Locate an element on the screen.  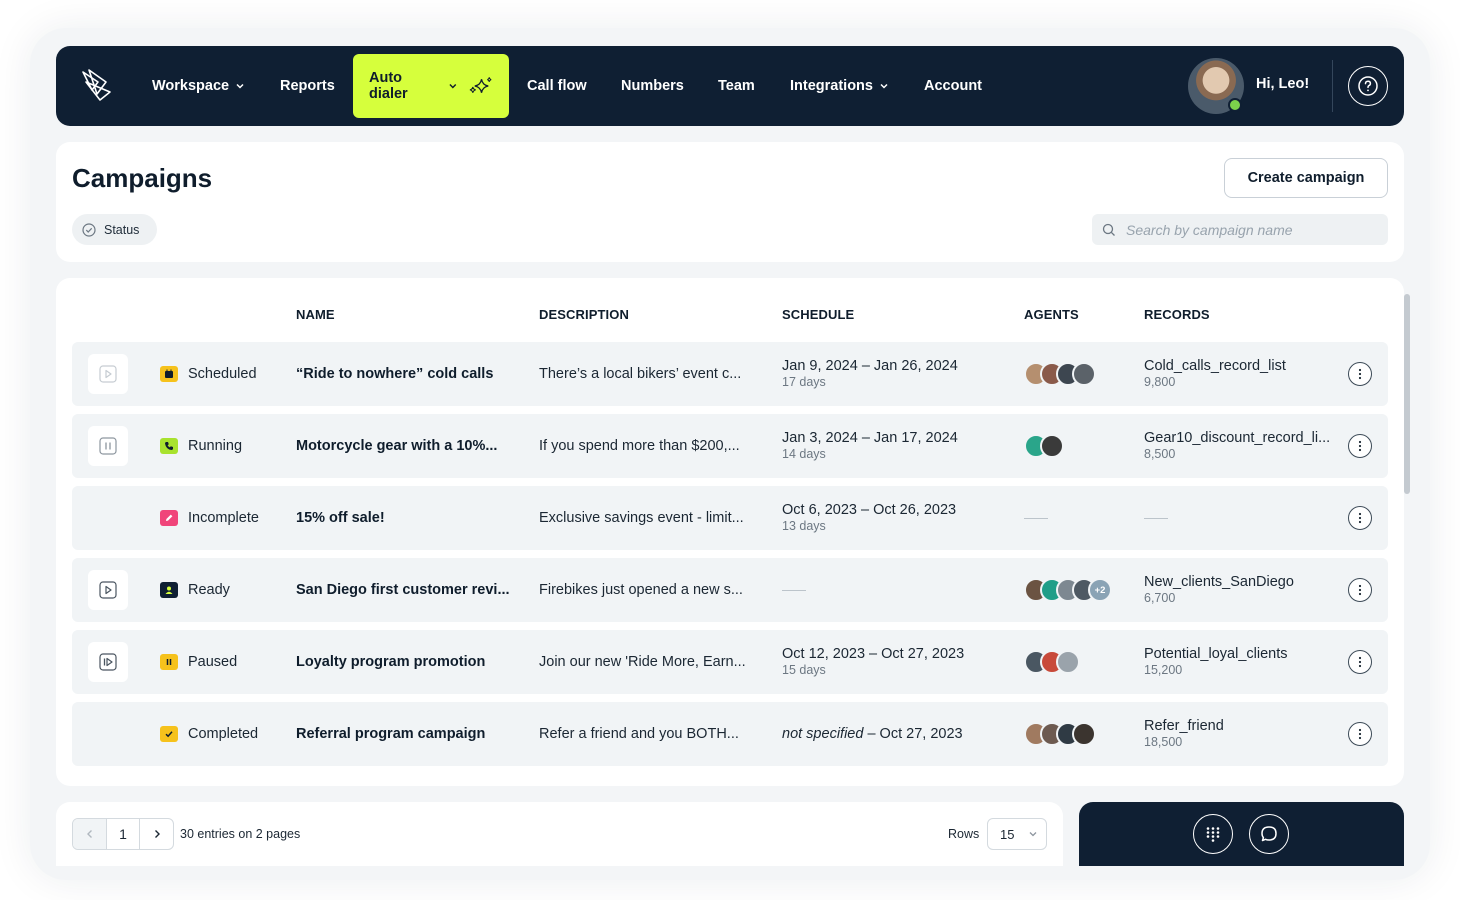
campaign-name: 15% off sale! is located at coordinates (406, 518).